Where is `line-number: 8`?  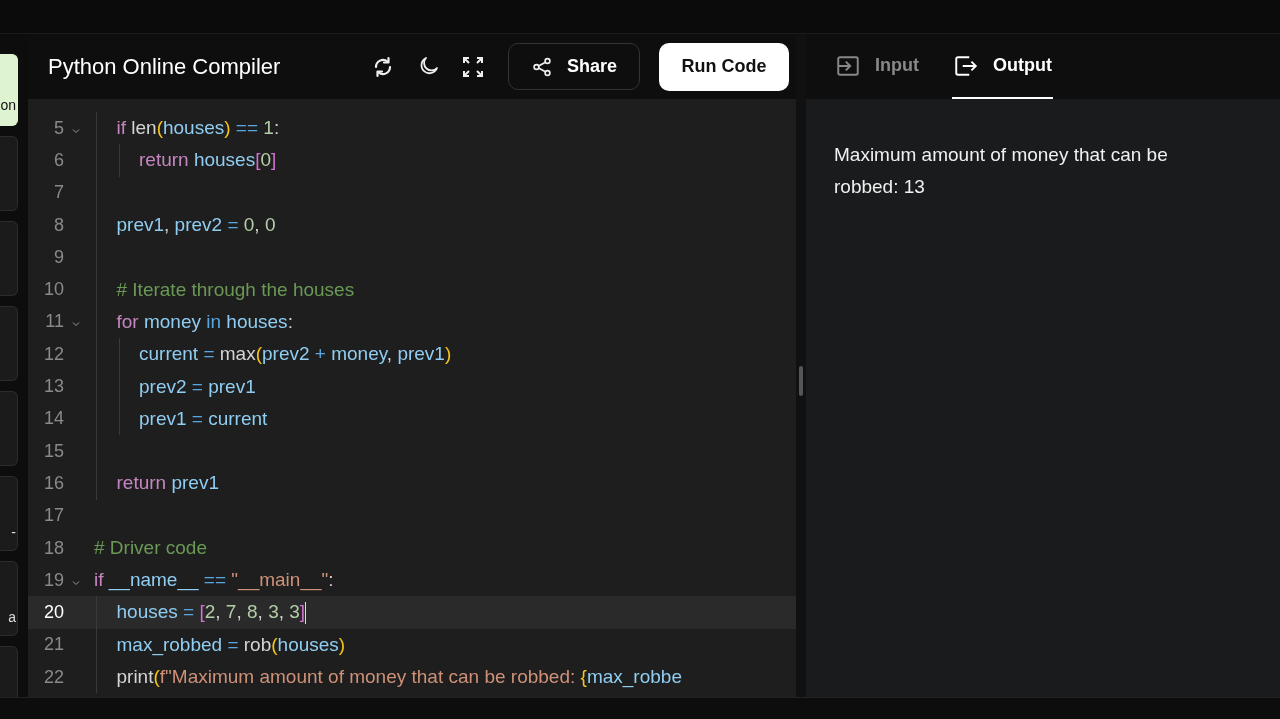 line-number: 8 is located at coordinates (58, 225).